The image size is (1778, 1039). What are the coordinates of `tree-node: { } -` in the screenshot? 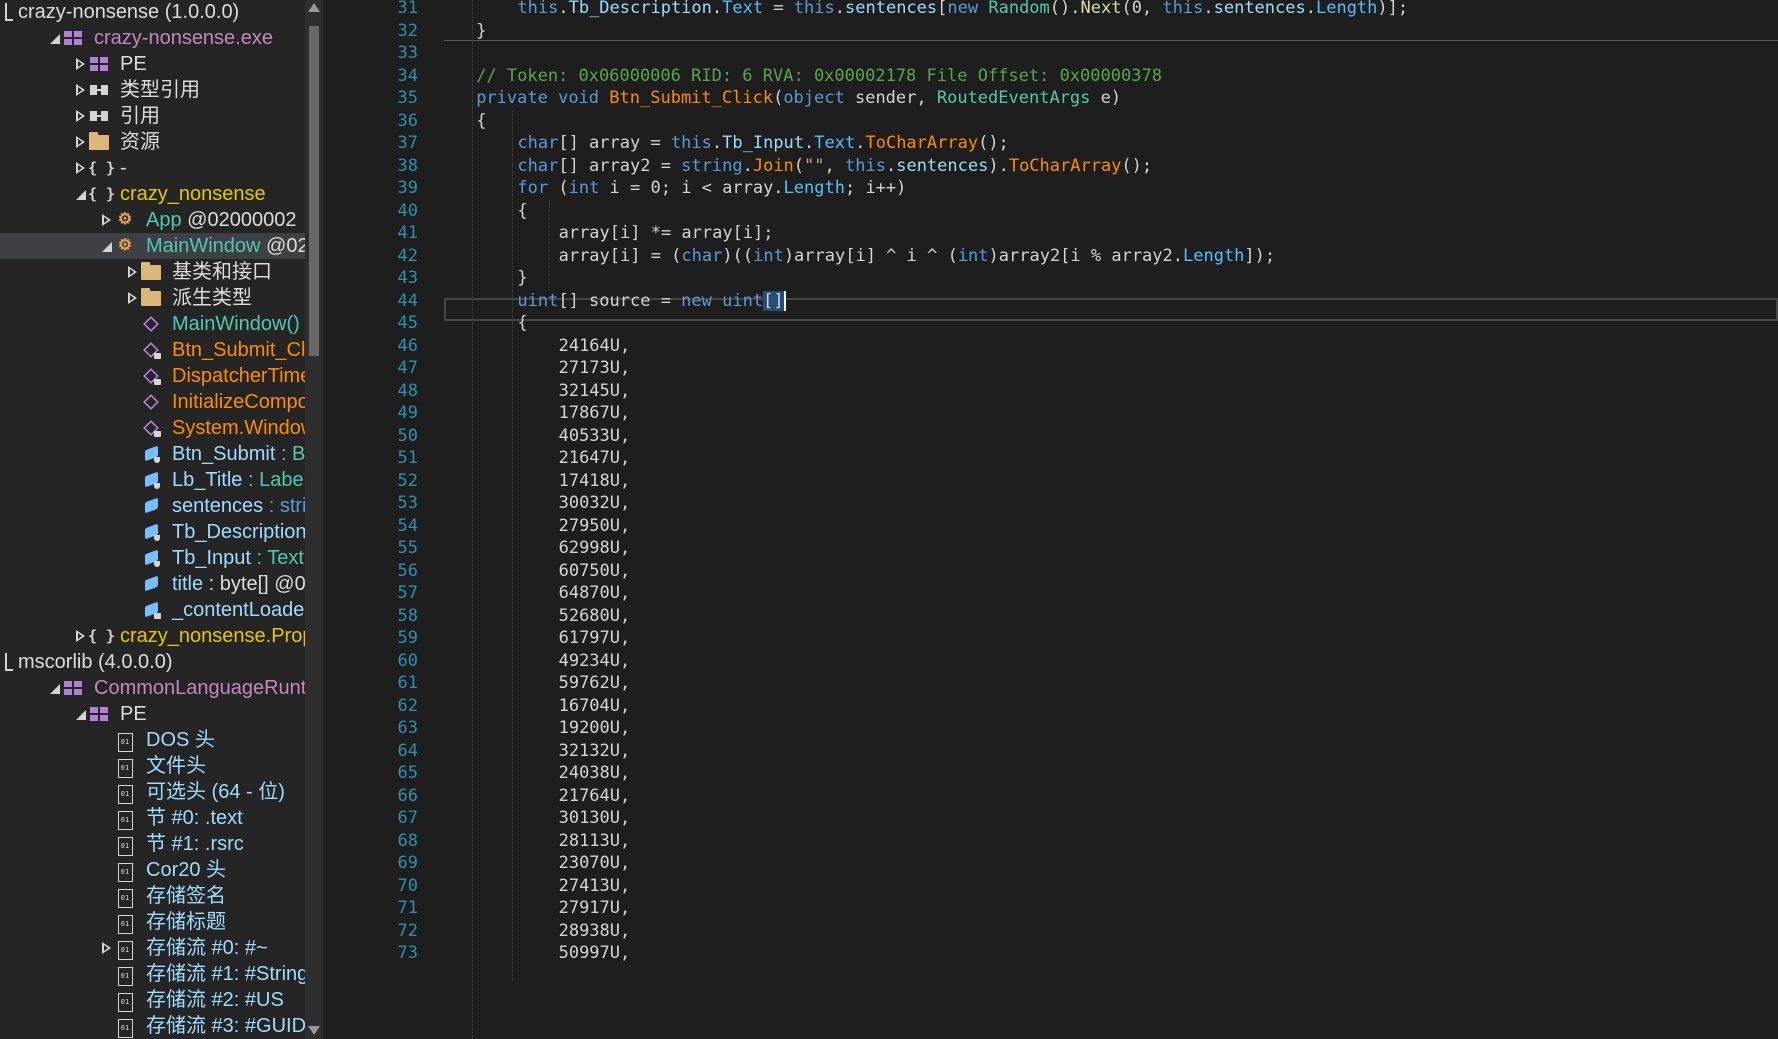 It's located at (153, 168).